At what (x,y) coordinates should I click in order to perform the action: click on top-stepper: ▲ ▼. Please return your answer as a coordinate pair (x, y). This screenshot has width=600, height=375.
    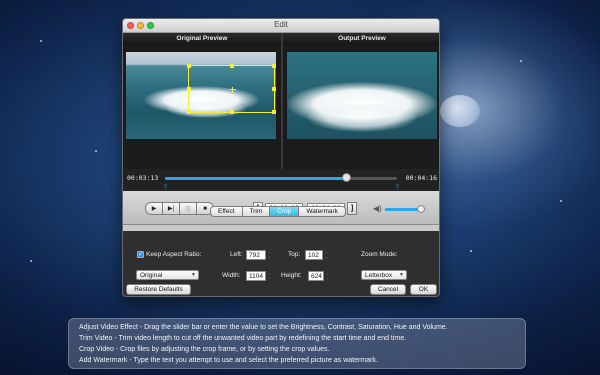
    Looking at the image, I should click on (326, 255).